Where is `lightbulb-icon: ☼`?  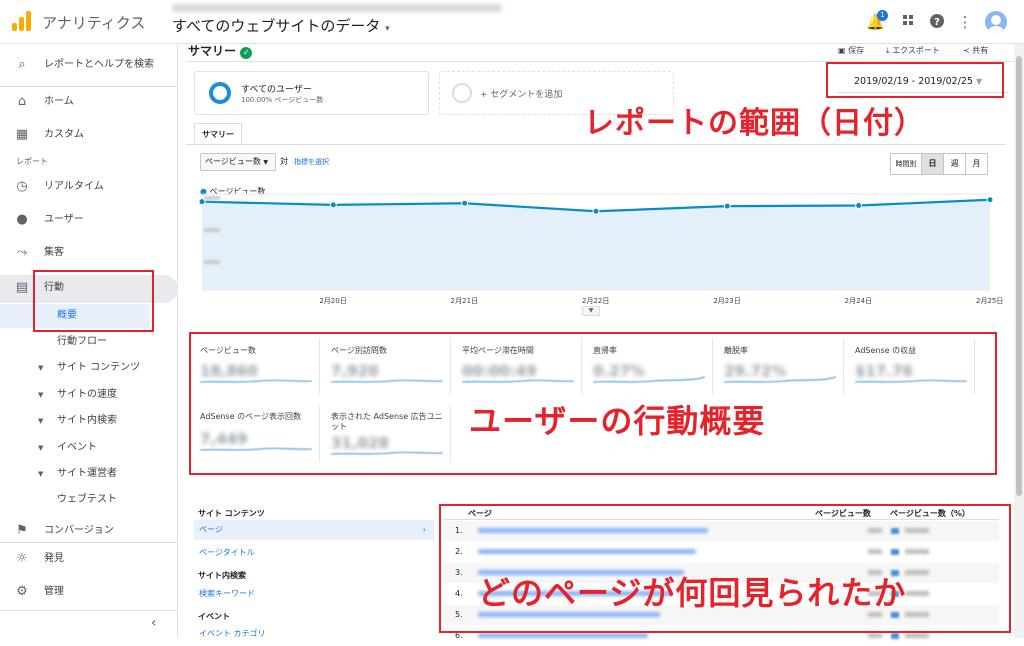
lightbulb-icon: ☼ is located at coordinates (22, 558).